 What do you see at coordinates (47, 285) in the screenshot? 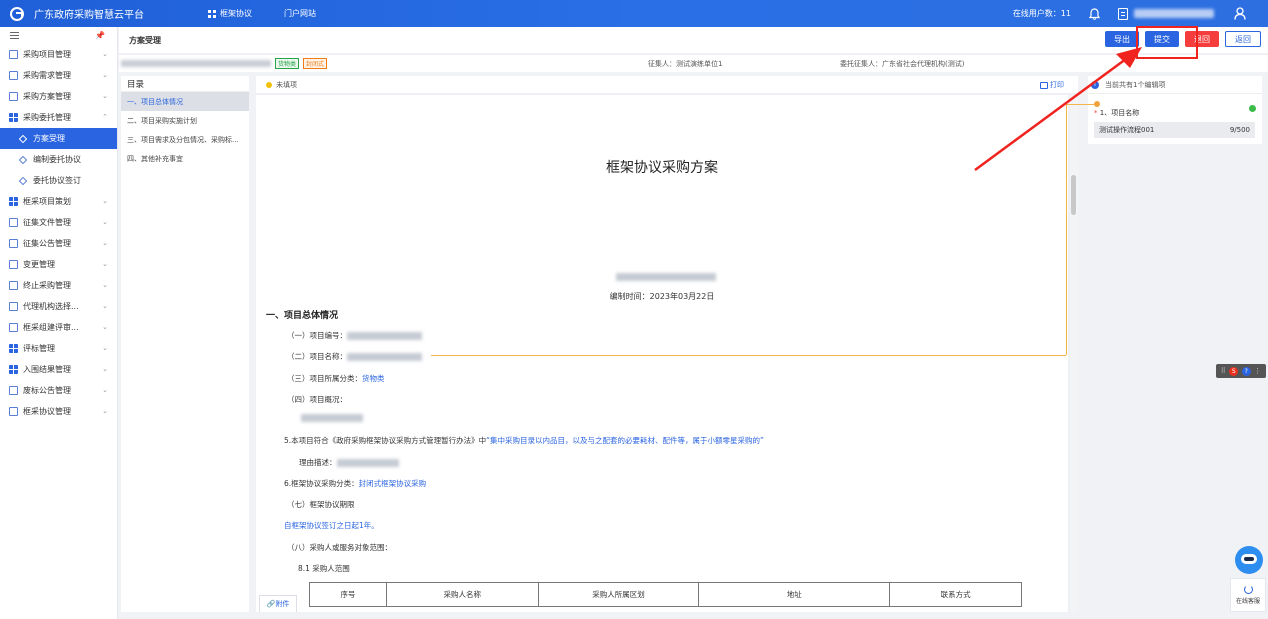
I see `sidebar-item-label: 终止采购管理` at bounding box center [47, 285].